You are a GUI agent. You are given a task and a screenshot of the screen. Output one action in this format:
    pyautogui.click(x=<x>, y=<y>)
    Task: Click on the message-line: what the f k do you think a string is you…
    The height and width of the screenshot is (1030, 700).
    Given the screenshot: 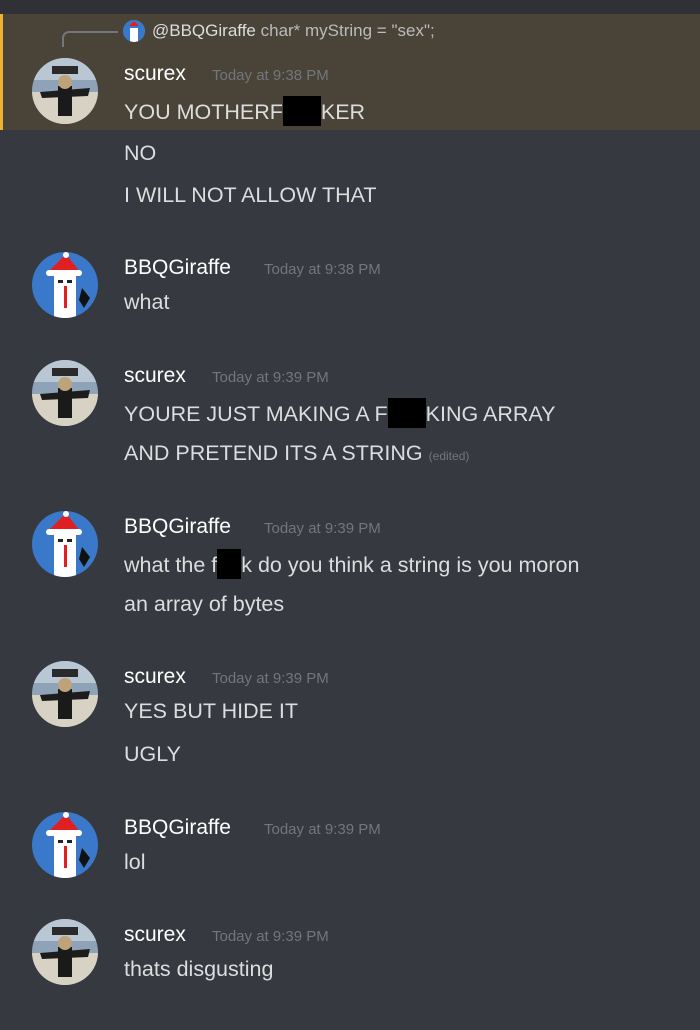 What is the action you would take?
    pyautogui.click(x=351, y=564)
    